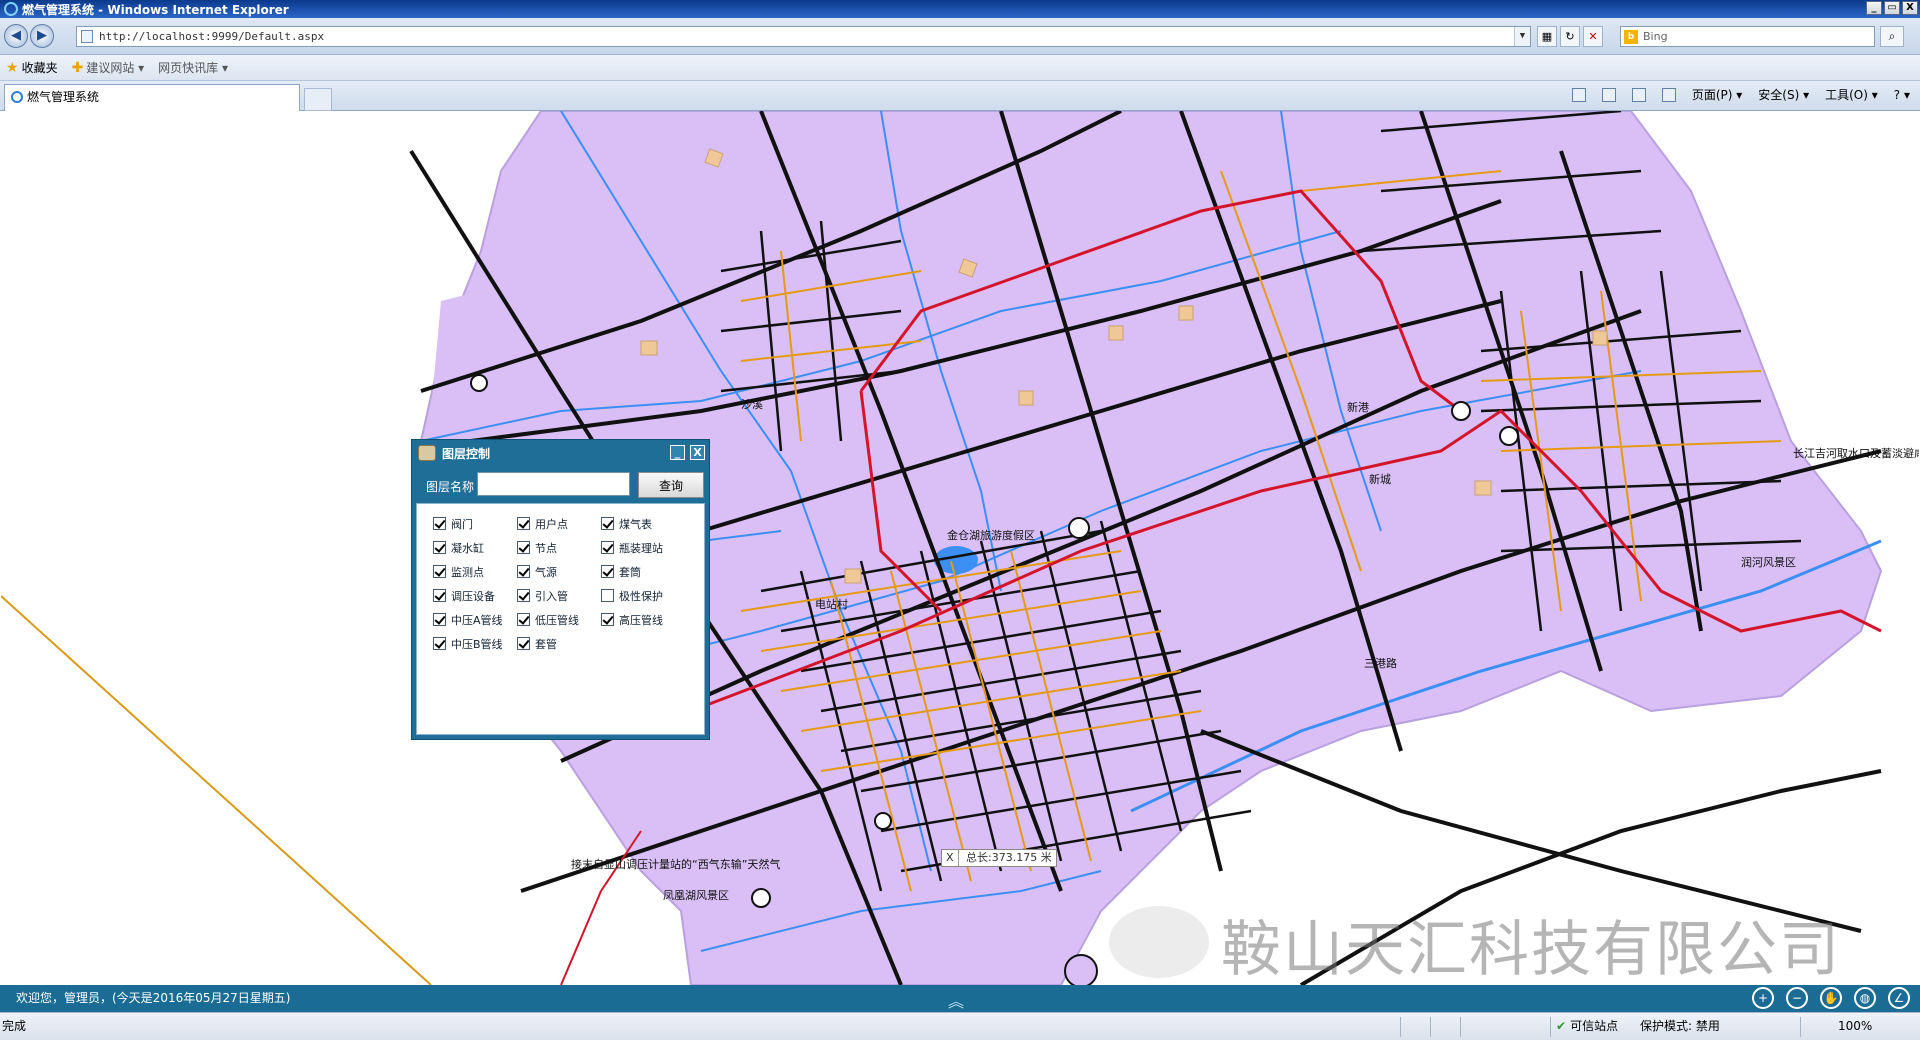 The height and width of the screenshot is (1040, 1920). What do you see at coordinates (155, 9) in the screenshot?
I see `window-title: 燃气管理系统 - Windows Internet Explorer` at bounding box center [155, 9].